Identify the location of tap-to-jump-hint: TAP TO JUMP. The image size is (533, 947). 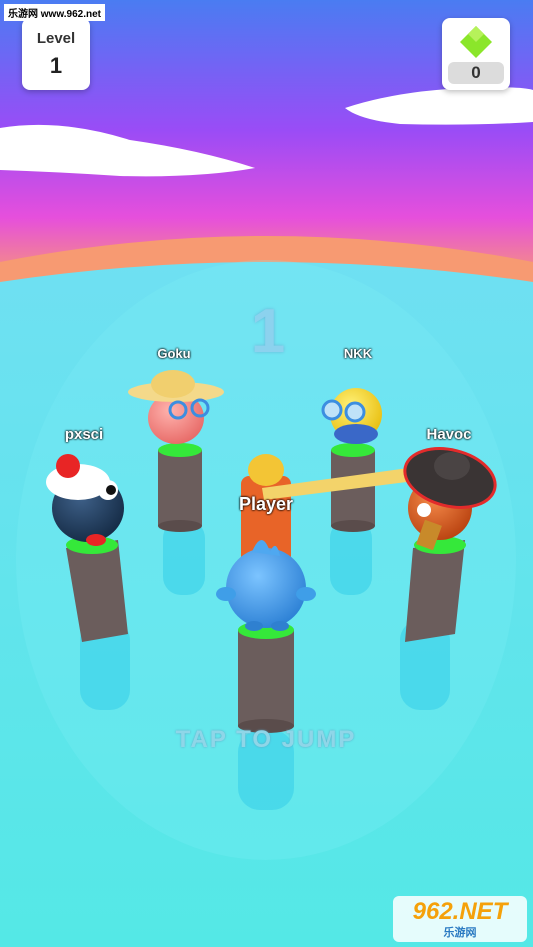
(266, 740).